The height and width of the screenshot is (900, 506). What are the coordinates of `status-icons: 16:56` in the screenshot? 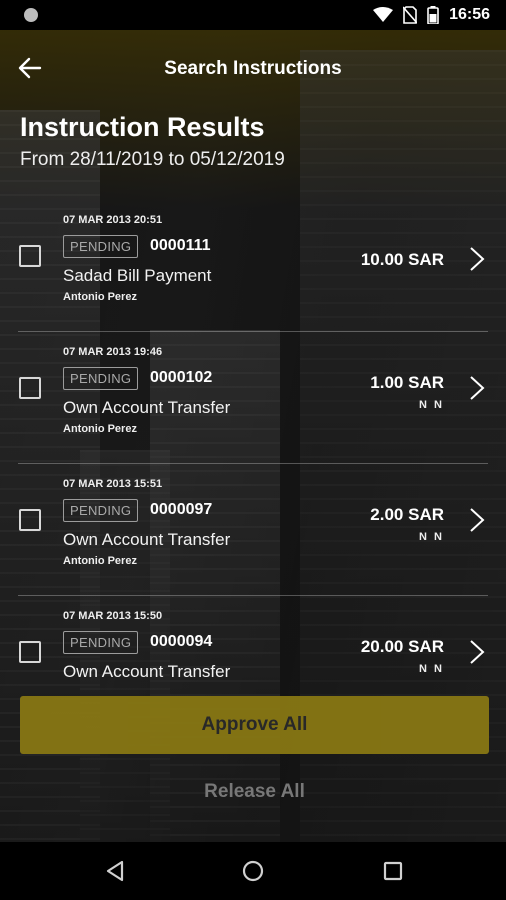 It's located at (431, 15).